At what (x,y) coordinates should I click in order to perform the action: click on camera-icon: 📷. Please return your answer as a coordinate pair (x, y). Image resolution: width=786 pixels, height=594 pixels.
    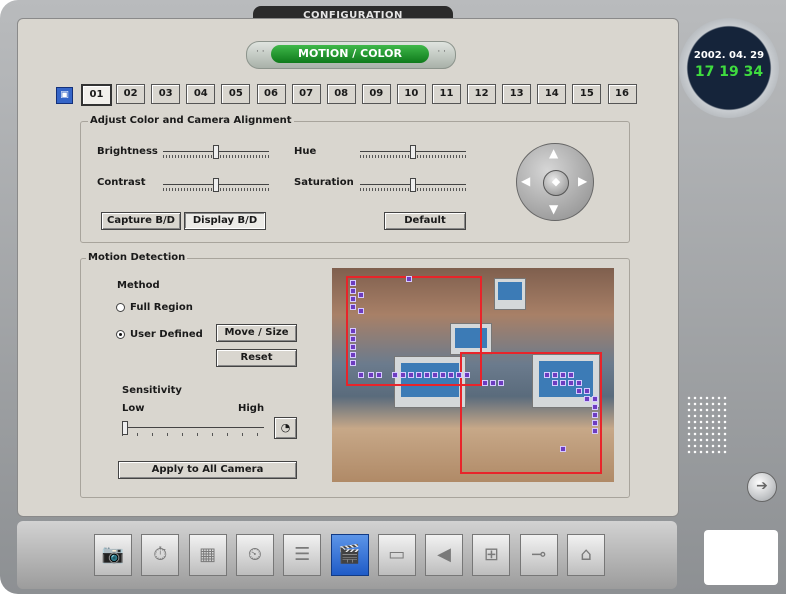
    Looking at the image, I should click on (113, 555).